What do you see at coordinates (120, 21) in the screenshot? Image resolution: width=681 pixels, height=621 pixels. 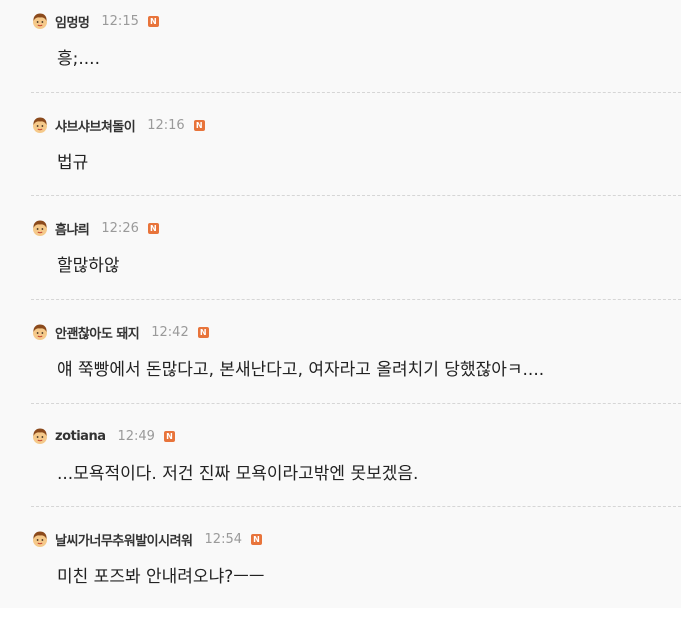 I see `comment-time: 12:15` at bounding box center [120, 21].